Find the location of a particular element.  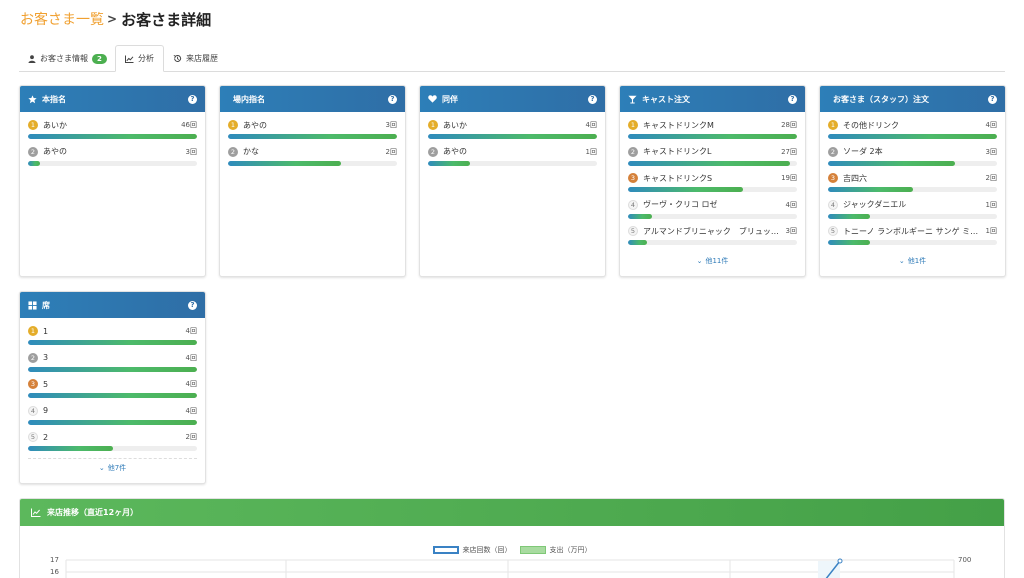

ranking-list: 1 あいか 46回 2 あやの 3回 is located at coordinates (112, 142).